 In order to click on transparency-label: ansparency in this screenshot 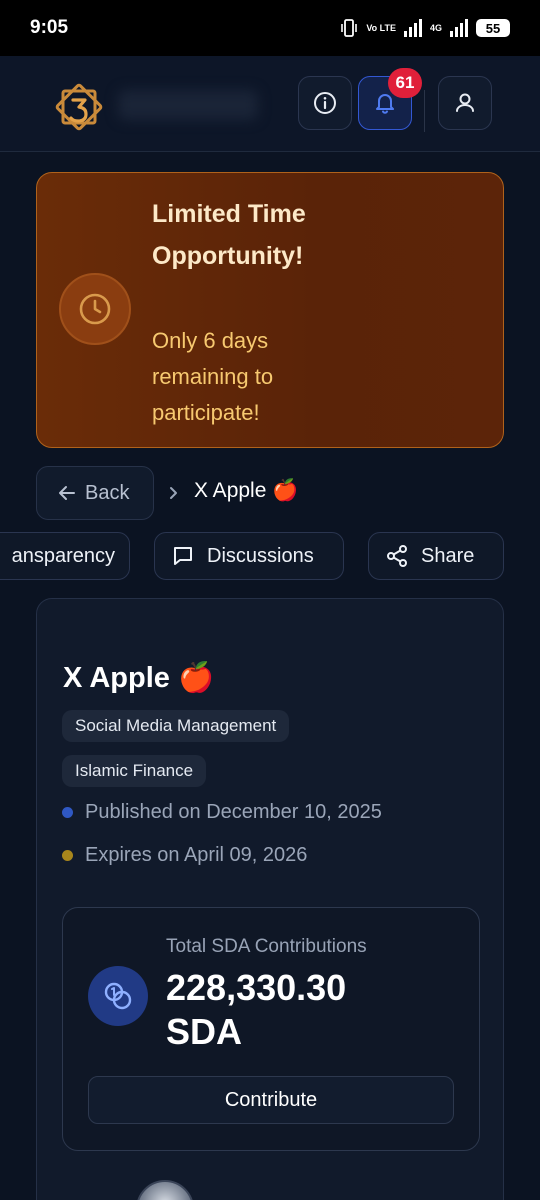, I will do `click(63, 555)`.